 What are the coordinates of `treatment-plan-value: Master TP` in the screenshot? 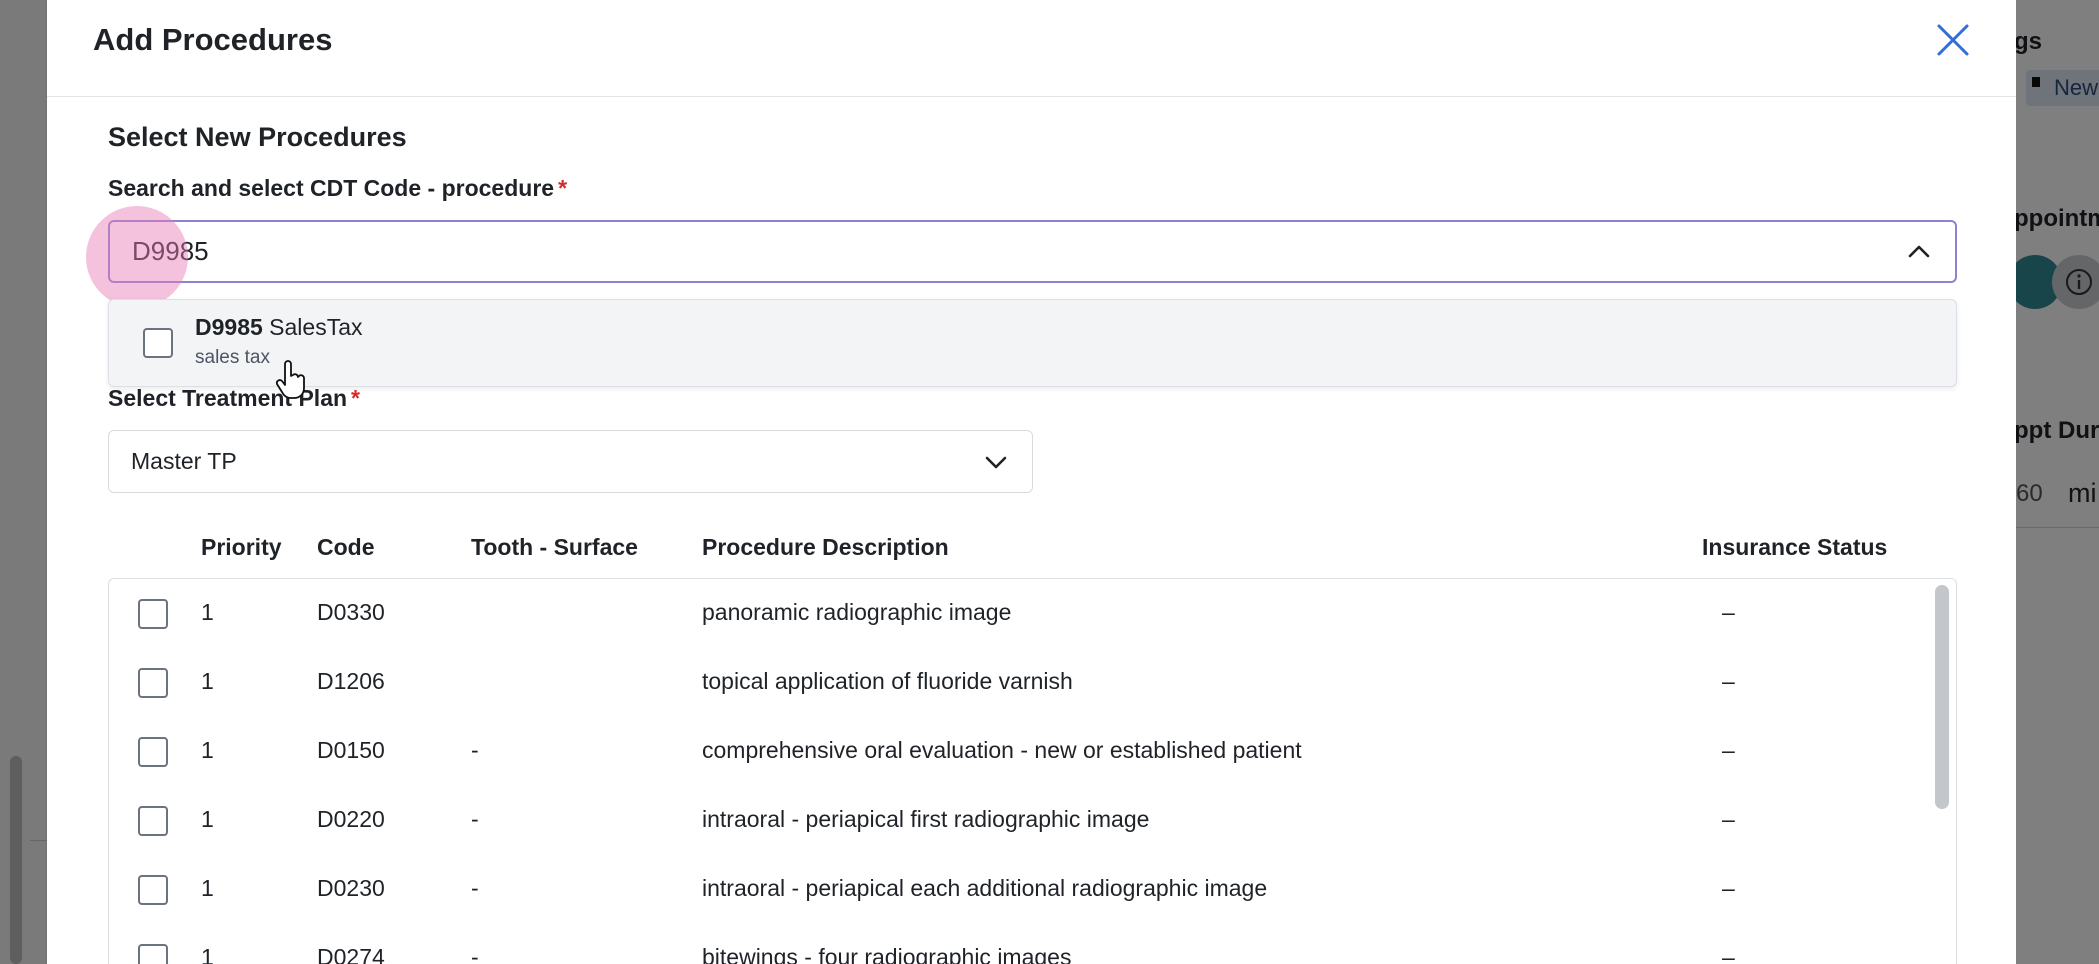 It's located at (184, 461).